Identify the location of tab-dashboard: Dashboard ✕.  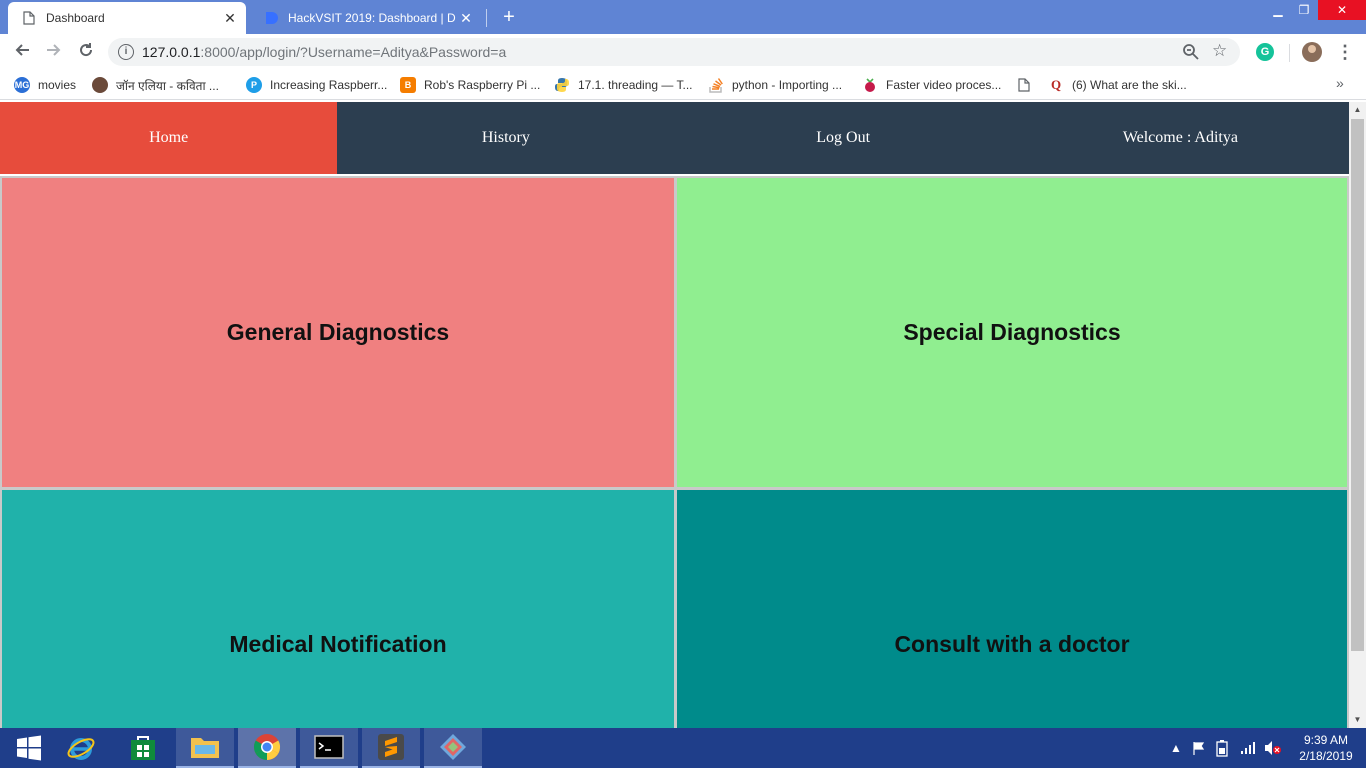
(127, 18).